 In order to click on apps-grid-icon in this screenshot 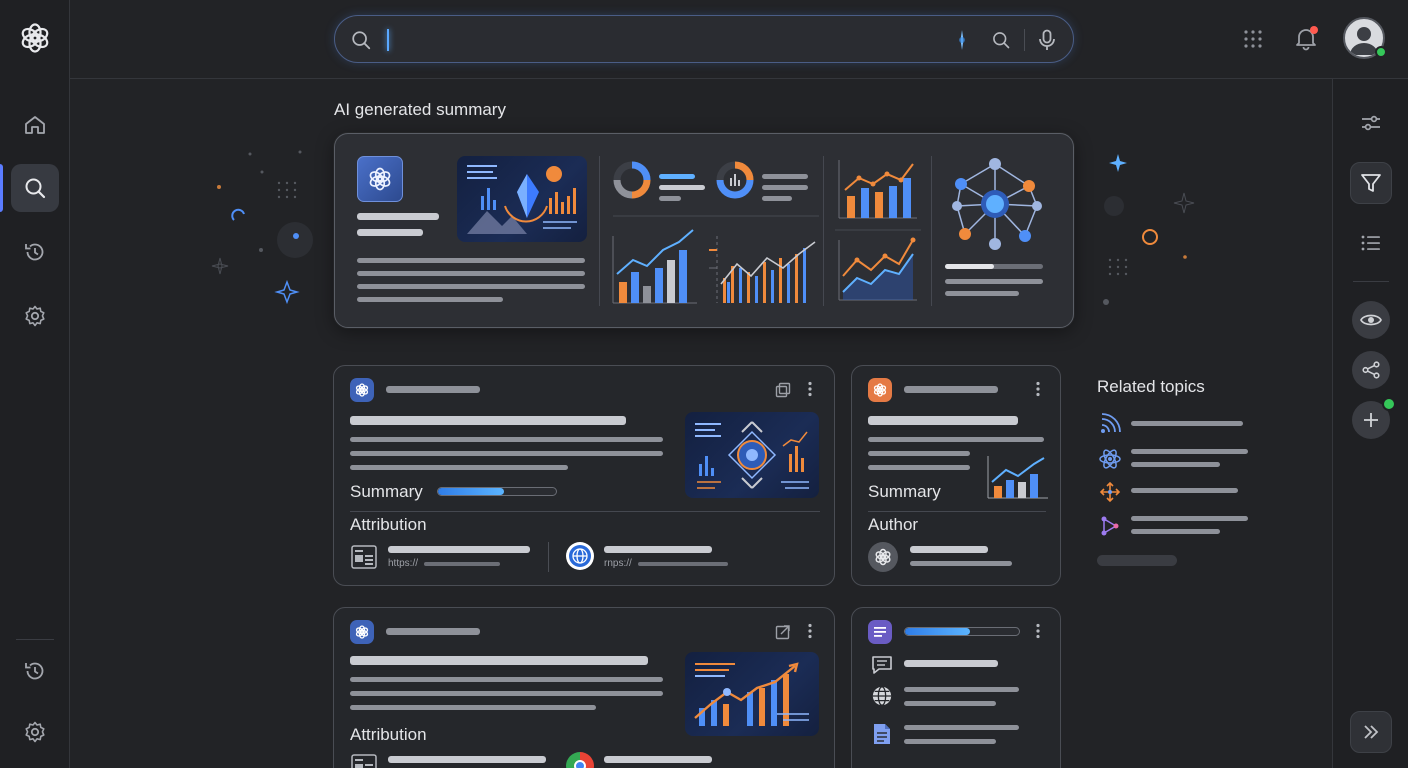, I will do `click(1253, 39)`.